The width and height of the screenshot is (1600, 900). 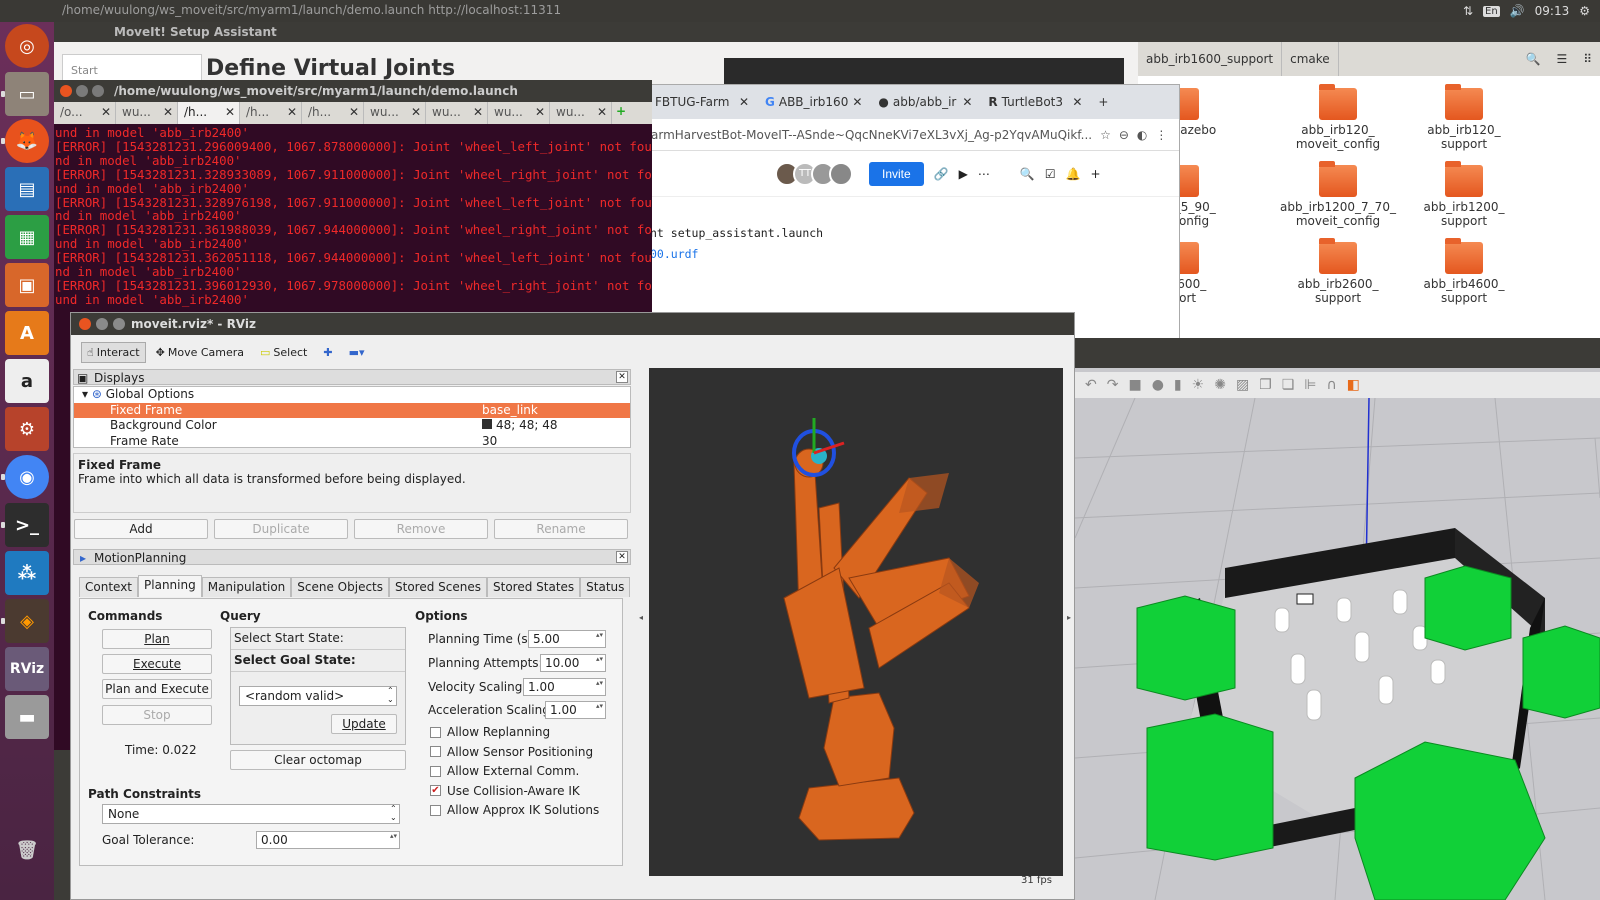 I want to click on tab-stored-scenes: Stored Scenes, so click(x=438, y=587).